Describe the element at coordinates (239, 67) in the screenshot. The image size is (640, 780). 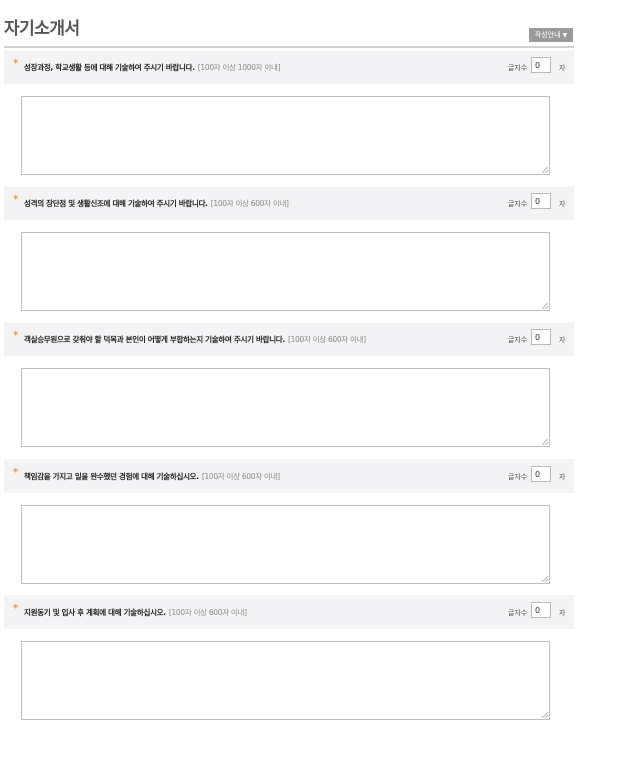
I see `question-limit: [100자 이상 1000자 이내]` at that location.